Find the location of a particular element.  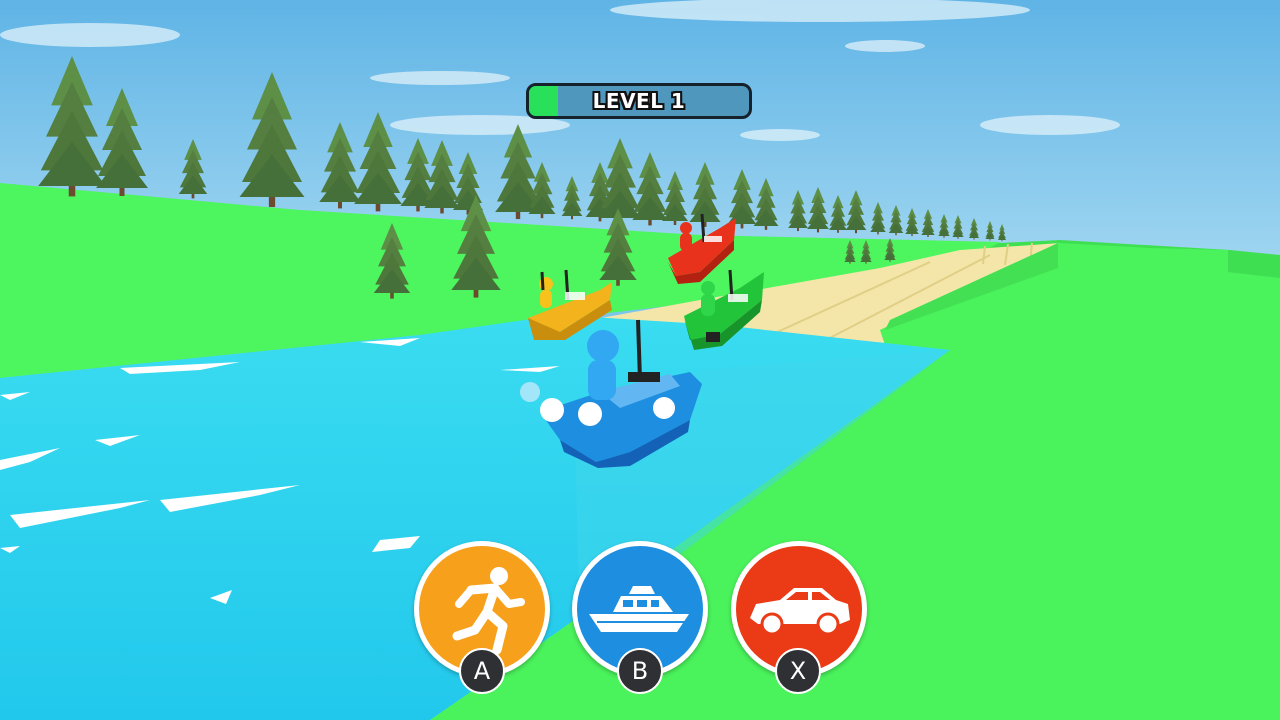

level-label: LEVEL 1 is located at coordinates (639, 101).